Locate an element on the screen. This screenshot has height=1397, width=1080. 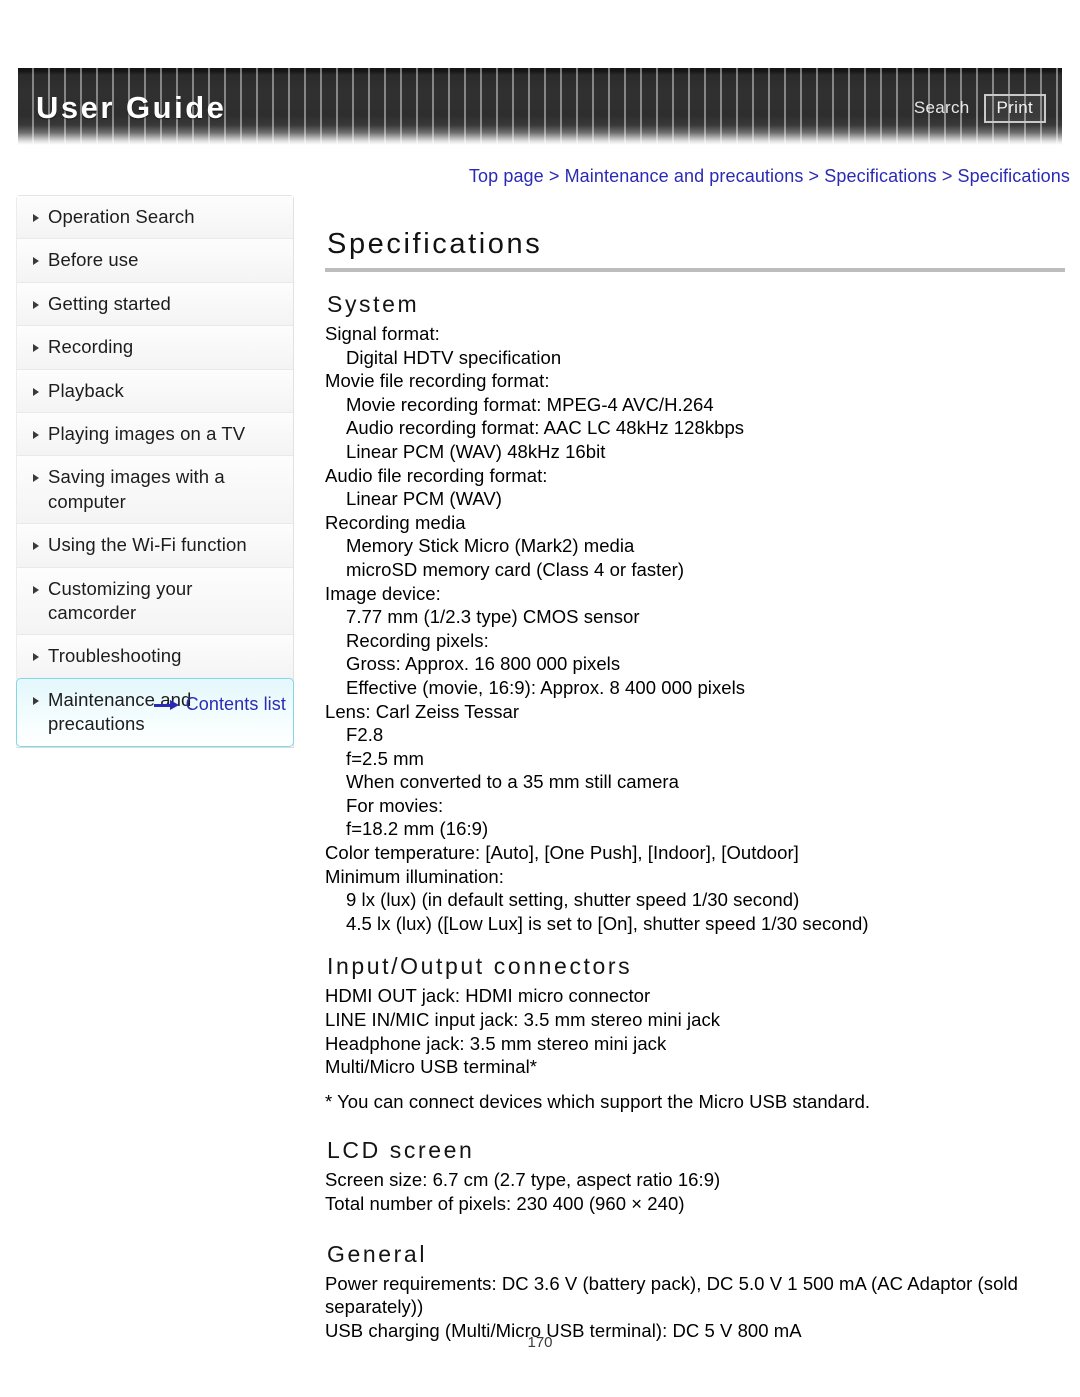
sidebar-item-troubleshooting: Troubleshooting is located at coordinates (155, 657).